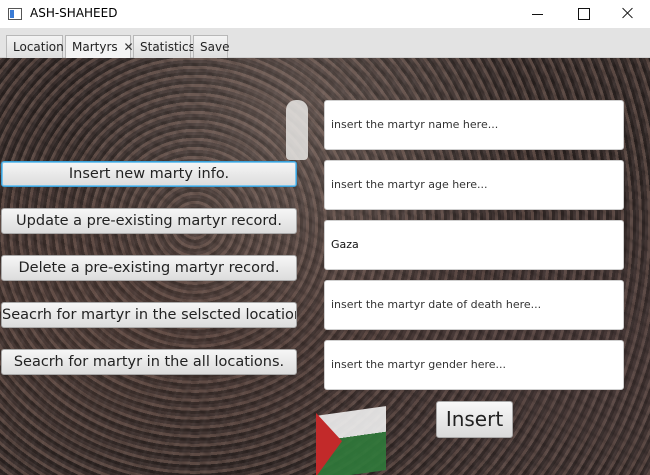 The width and height of the screenshot is (650, 475). I want to click on update-martyr-button: Update a pre-existing martyr record., so click(149, 221).